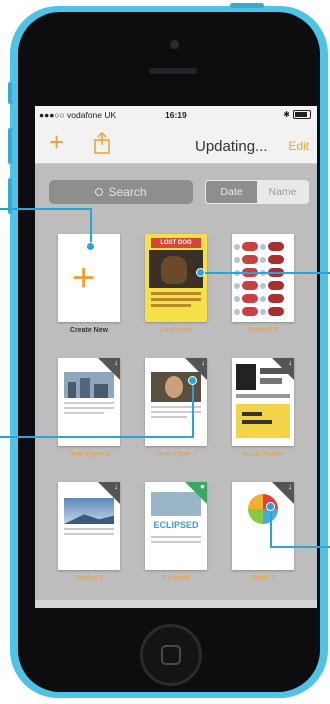 The width and height of the screenshot is (330, 704). What do you see at coordinates (10, 93) in the screenshot?
I see `mute-switch` at bounding box center [10, 93].